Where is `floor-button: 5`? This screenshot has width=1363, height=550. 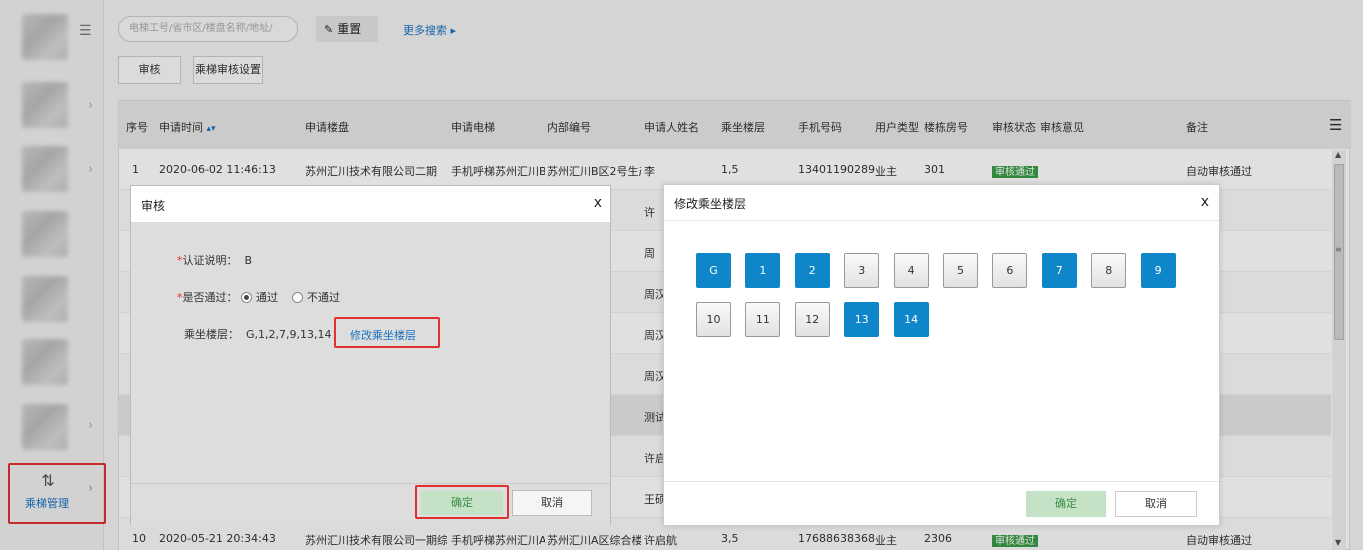
floor-button: 5 is located at coordinates (960, 270).